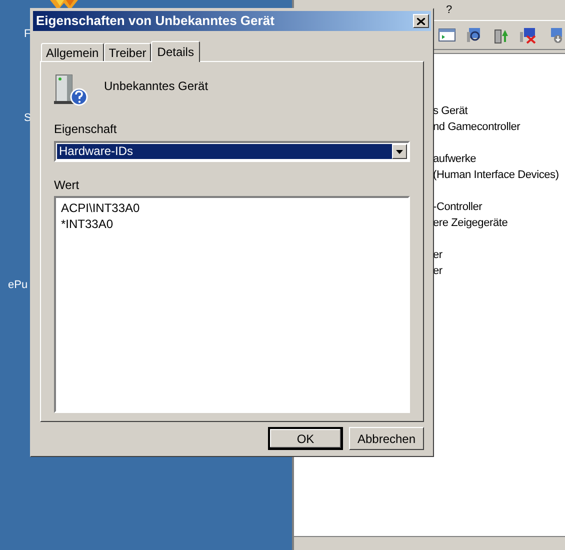 The width and height of the screenshot is (565, 550). I want to click on window-title: Eigenschaften von Unbekanntes Gerät, so click(155, 21).